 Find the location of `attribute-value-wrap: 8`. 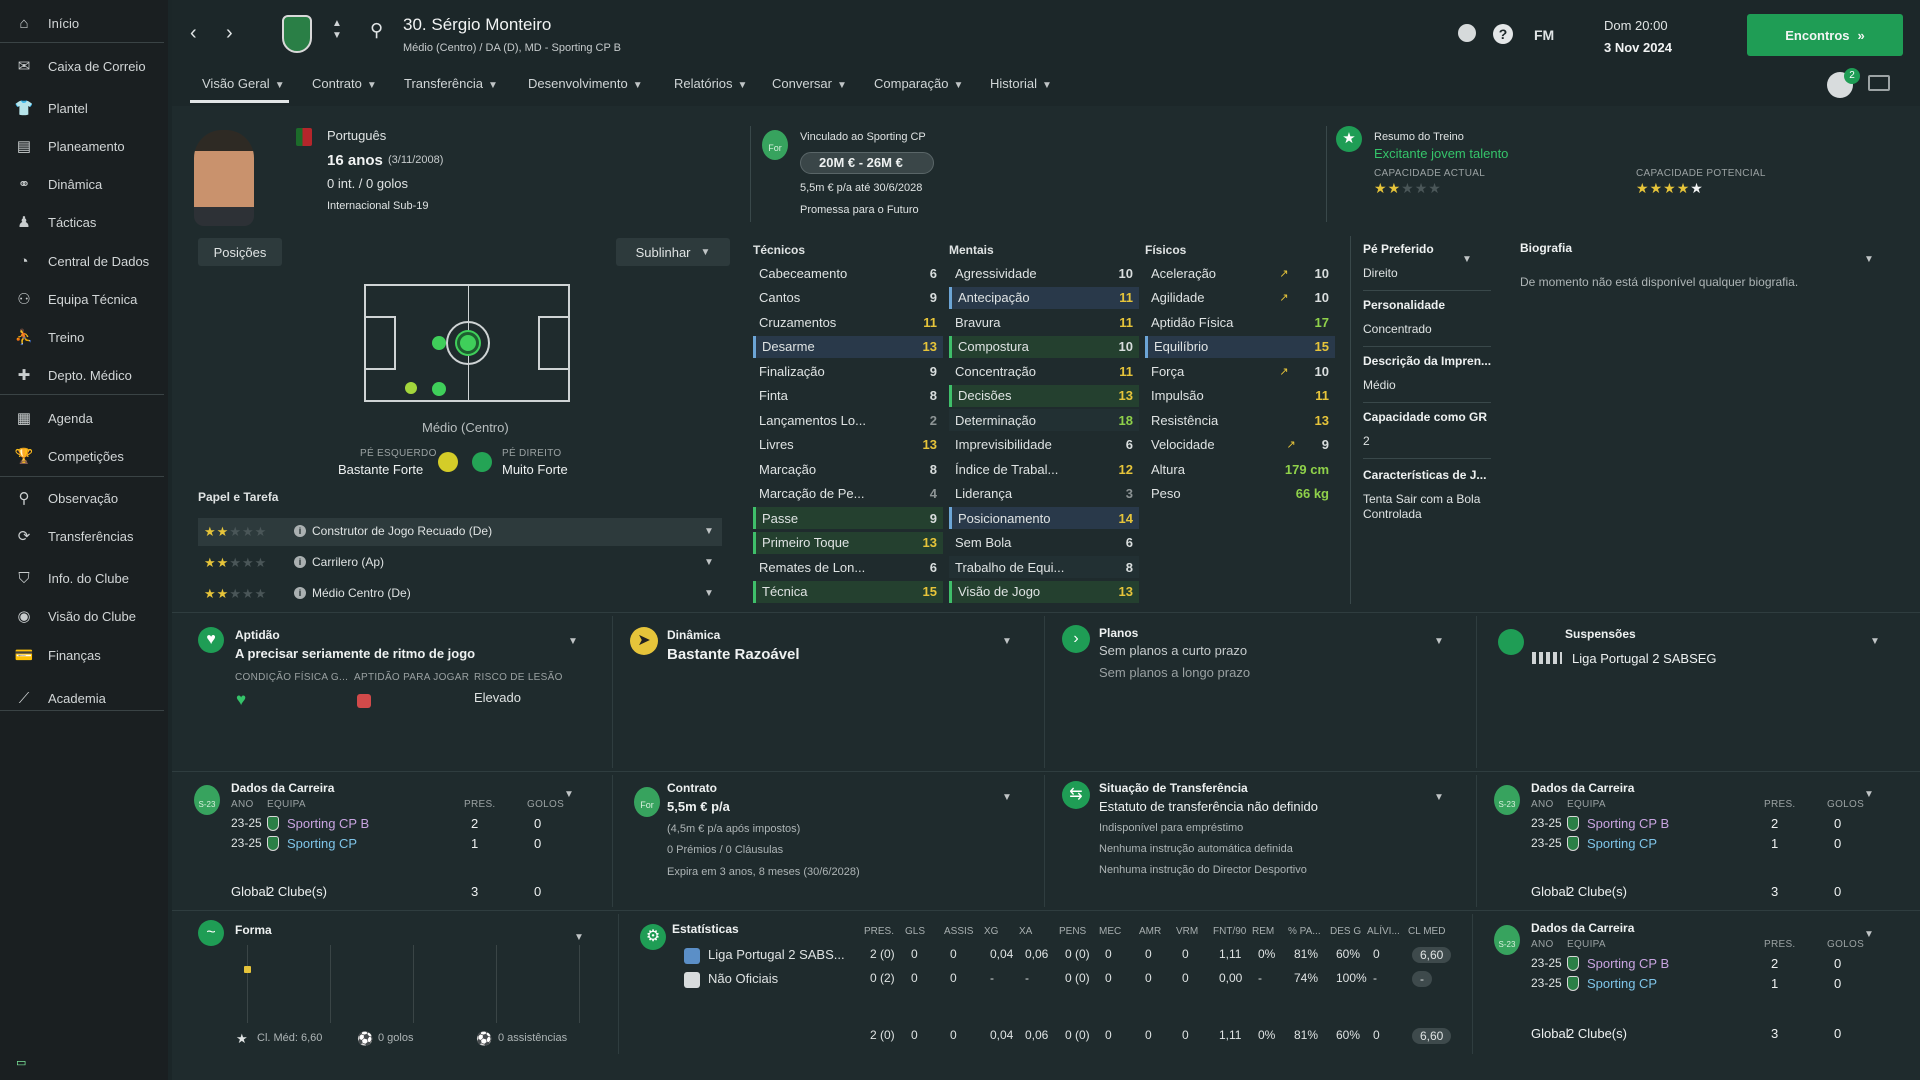

attribute-value-wrap: 8 is located at coordinates (1129, 567).